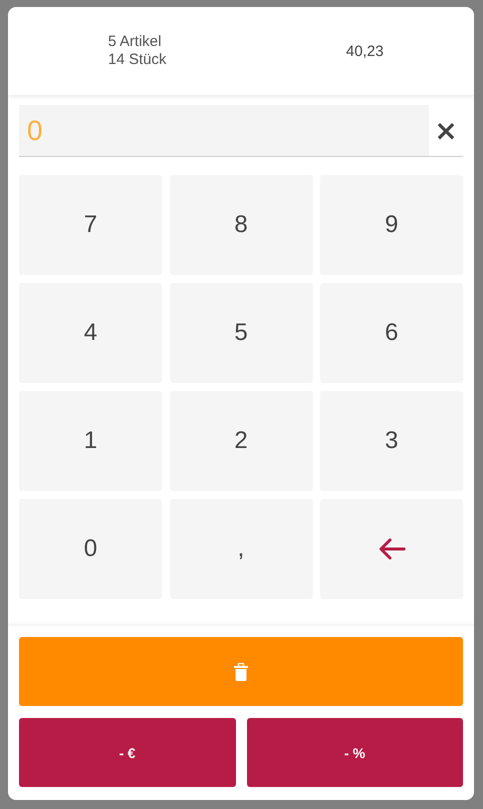 The image size is (483, 809). I want to click on backspace-icon, so click(392, 549).